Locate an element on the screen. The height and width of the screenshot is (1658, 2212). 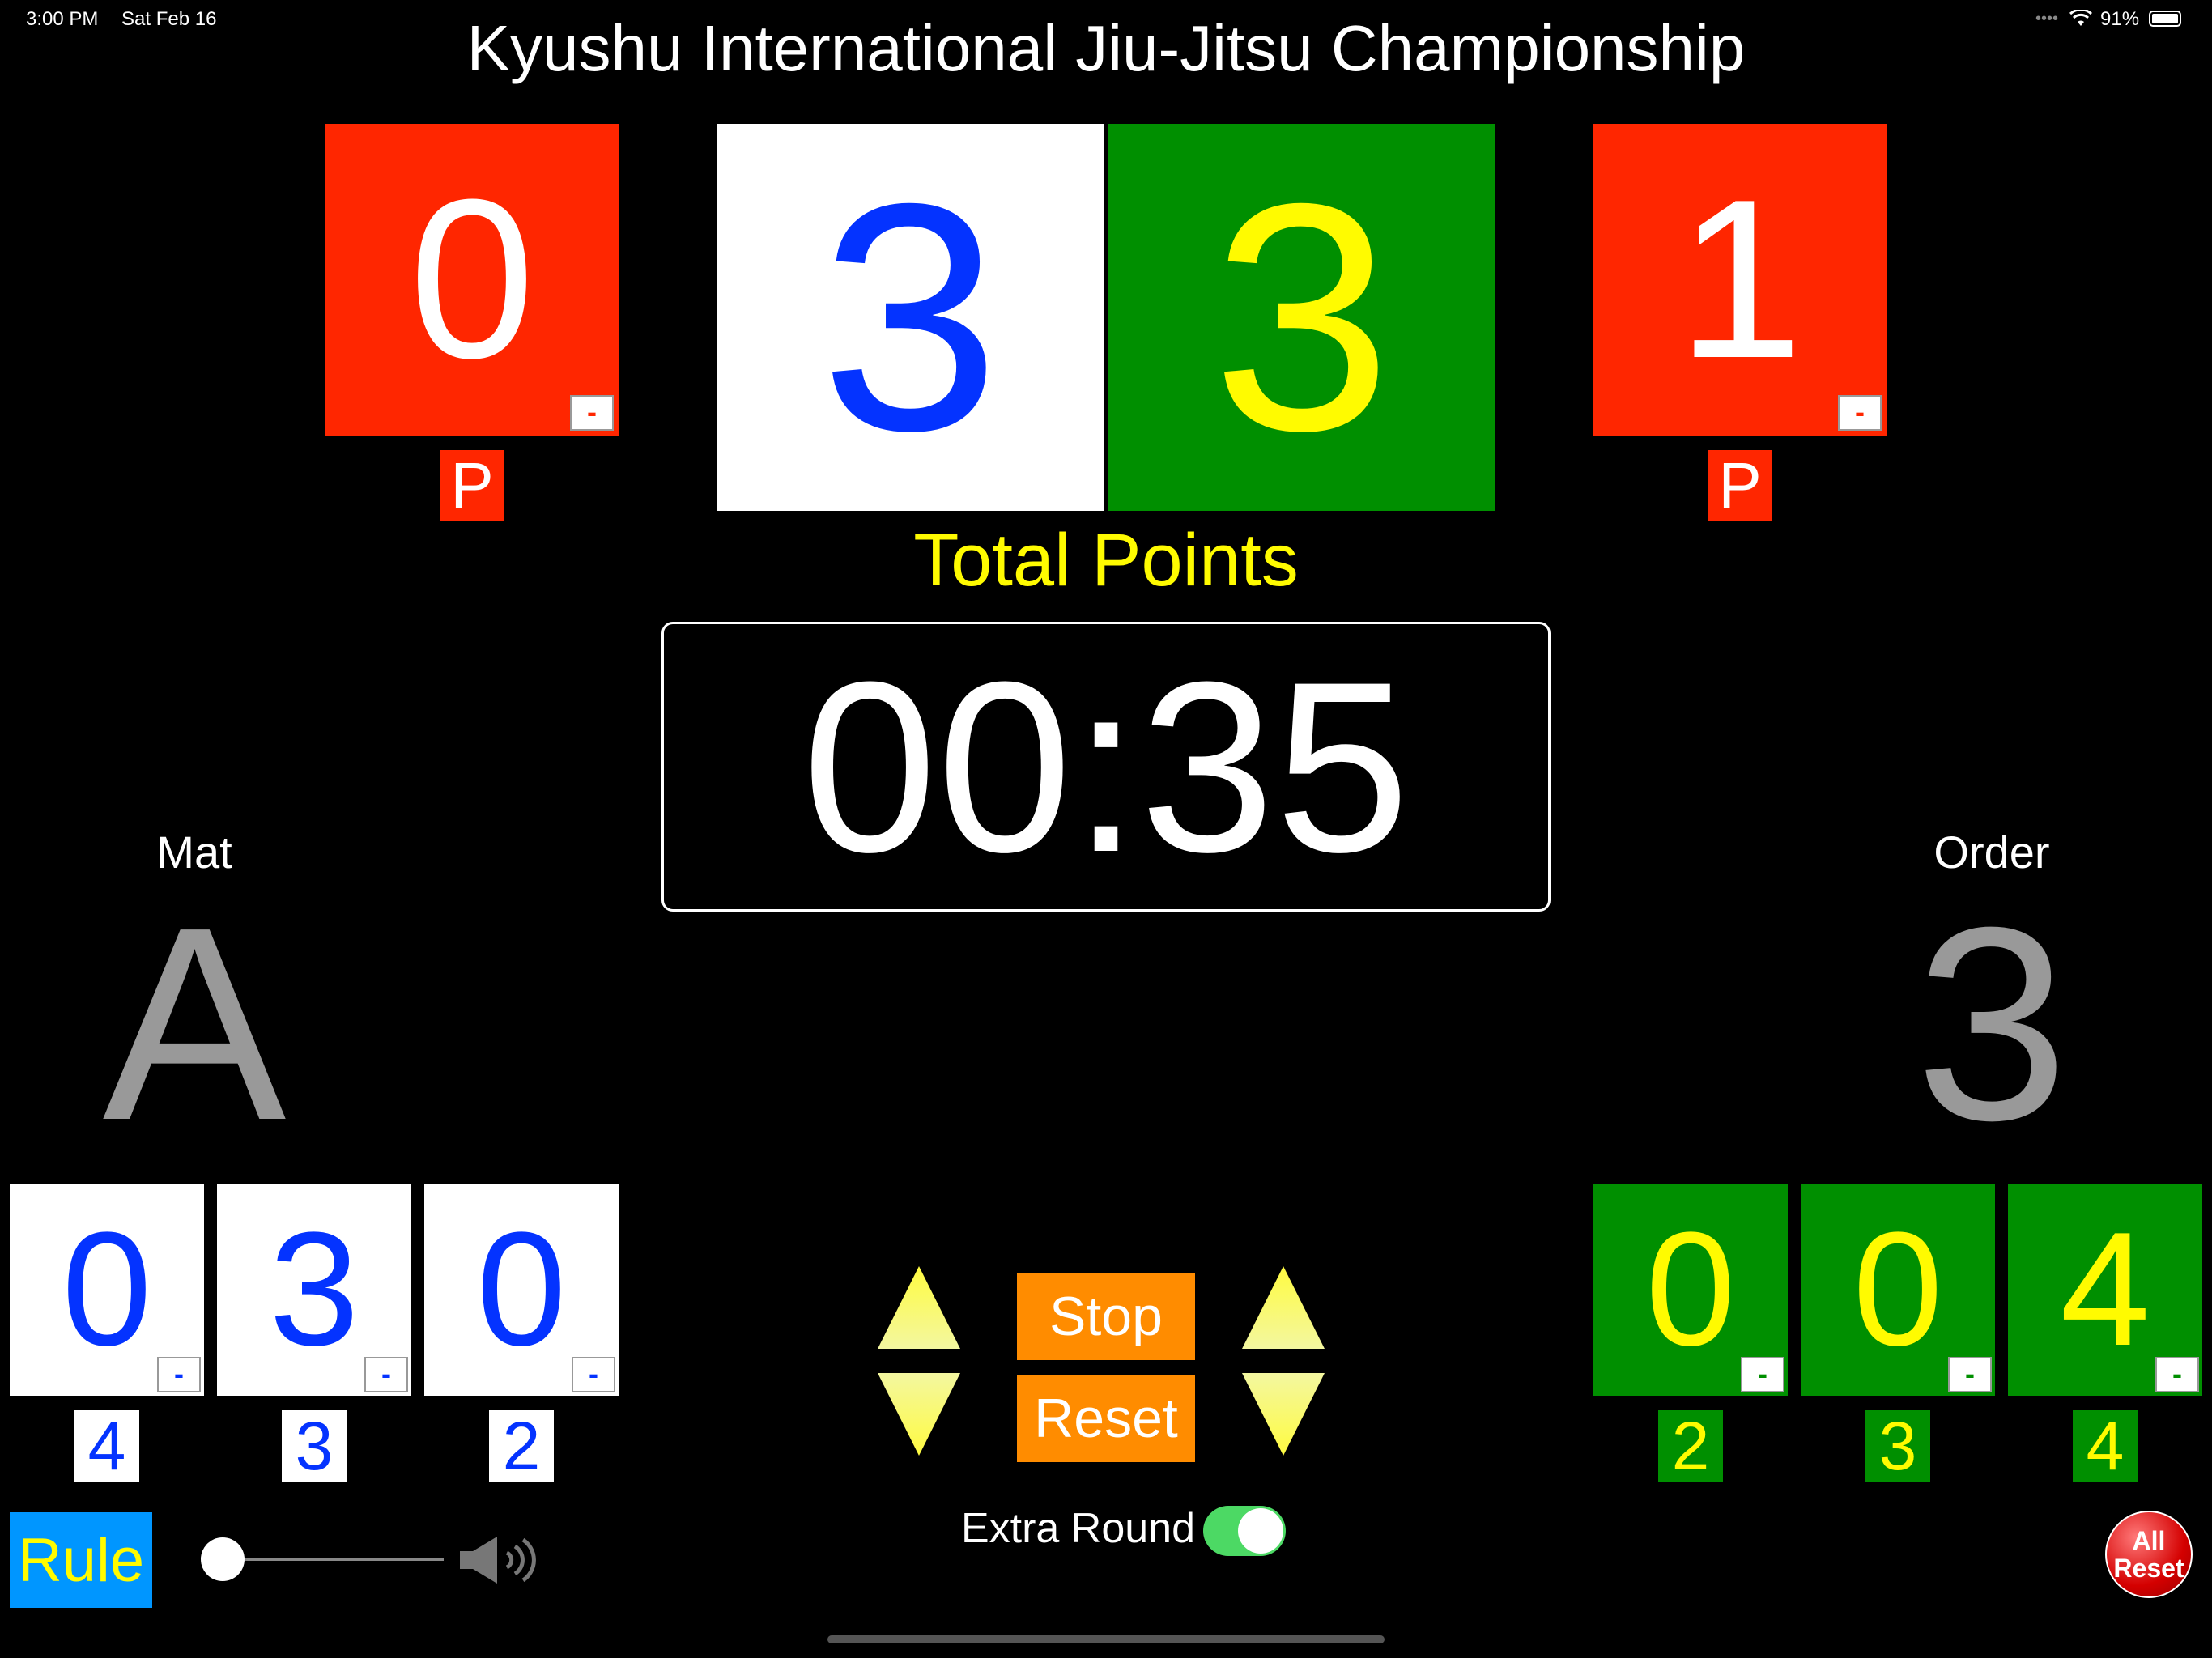
right-penalty-minus-button: - is located at coordinates (1860, 413).